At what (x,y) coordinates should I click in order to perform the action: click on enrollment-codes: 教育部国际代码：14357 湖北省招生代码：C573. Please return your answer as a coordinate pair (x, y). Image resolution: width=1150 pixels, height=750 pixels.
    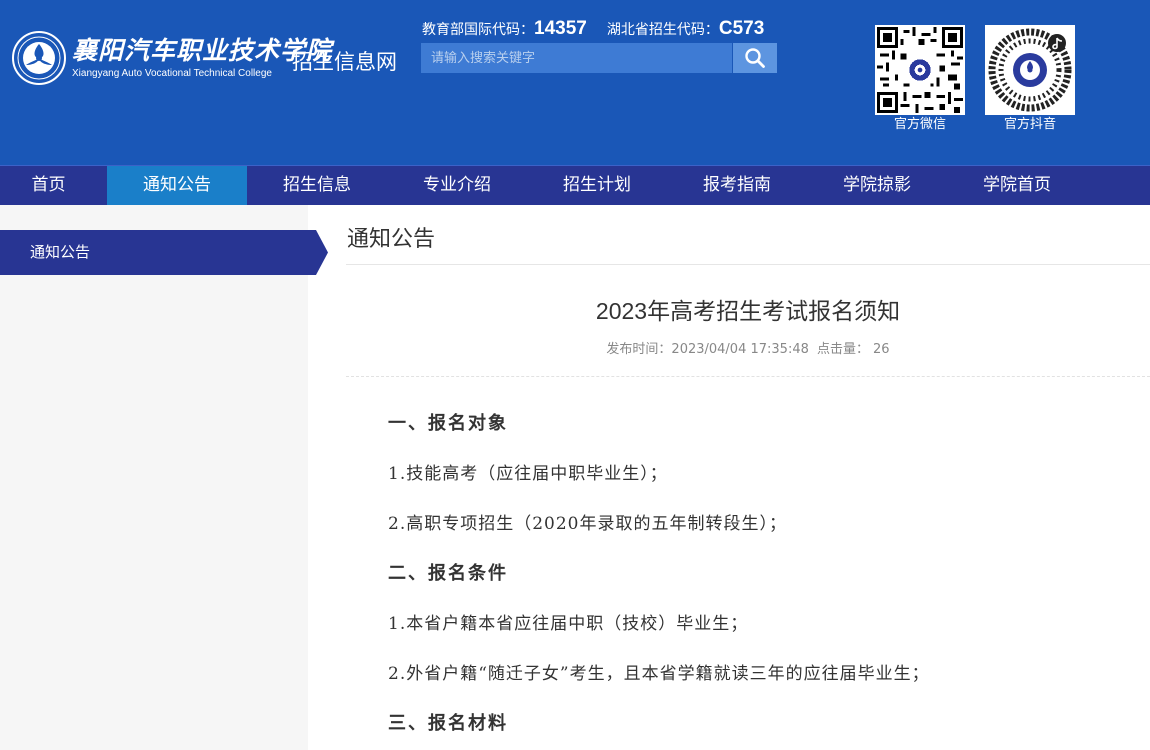
    Looking at the image, I should click on (593, 29).